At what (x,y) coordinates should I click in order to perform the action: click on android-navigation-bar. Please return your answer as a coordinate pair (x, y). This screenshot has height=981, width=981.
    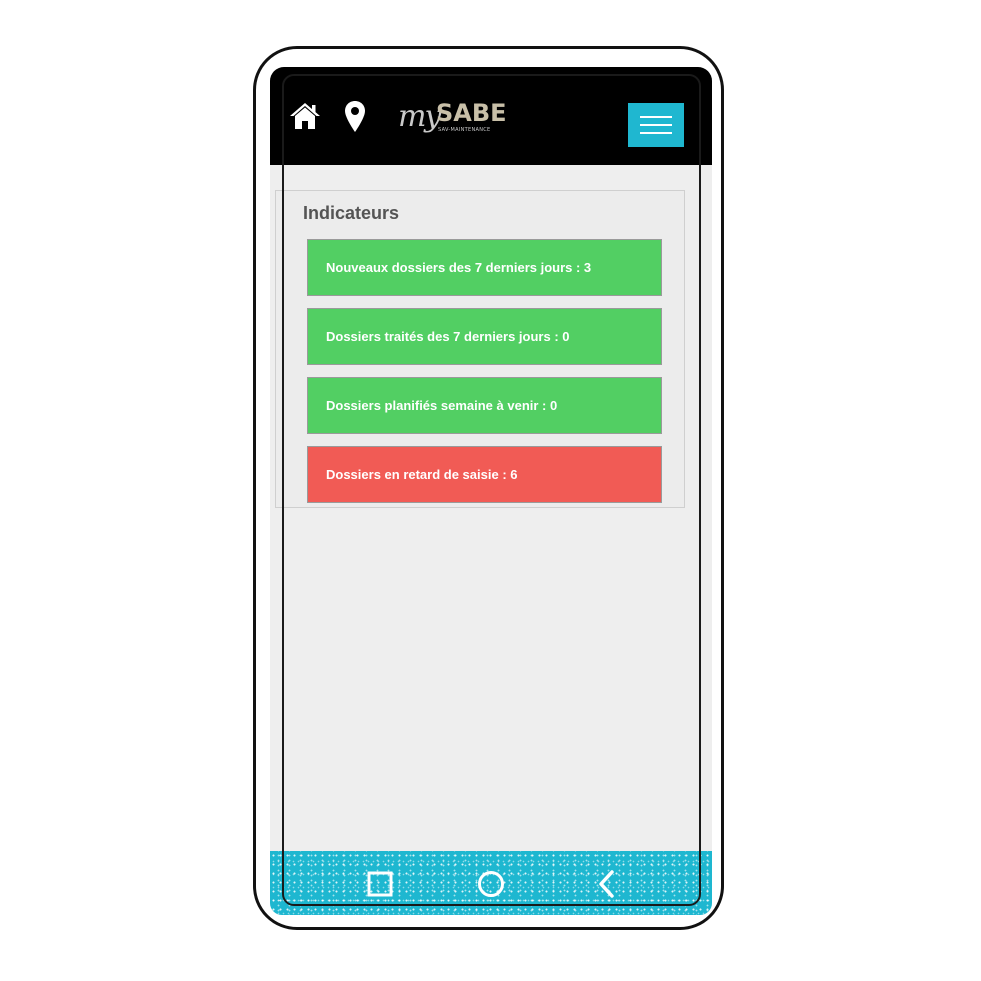
    Looking at the image, I should click on (491, 883).